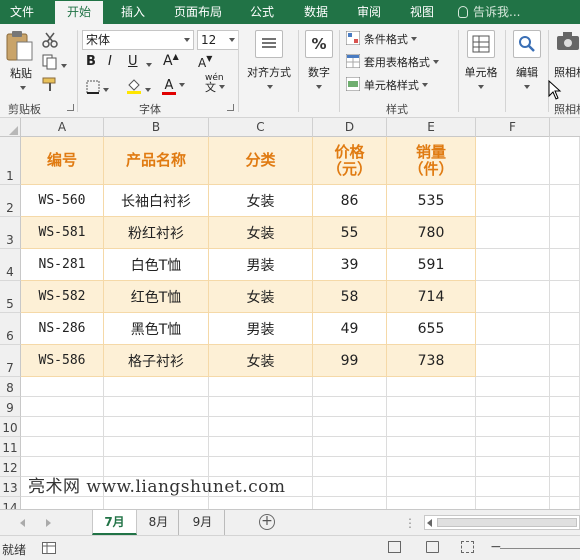  I want to click on underline-dropdown, so click(147, 65).